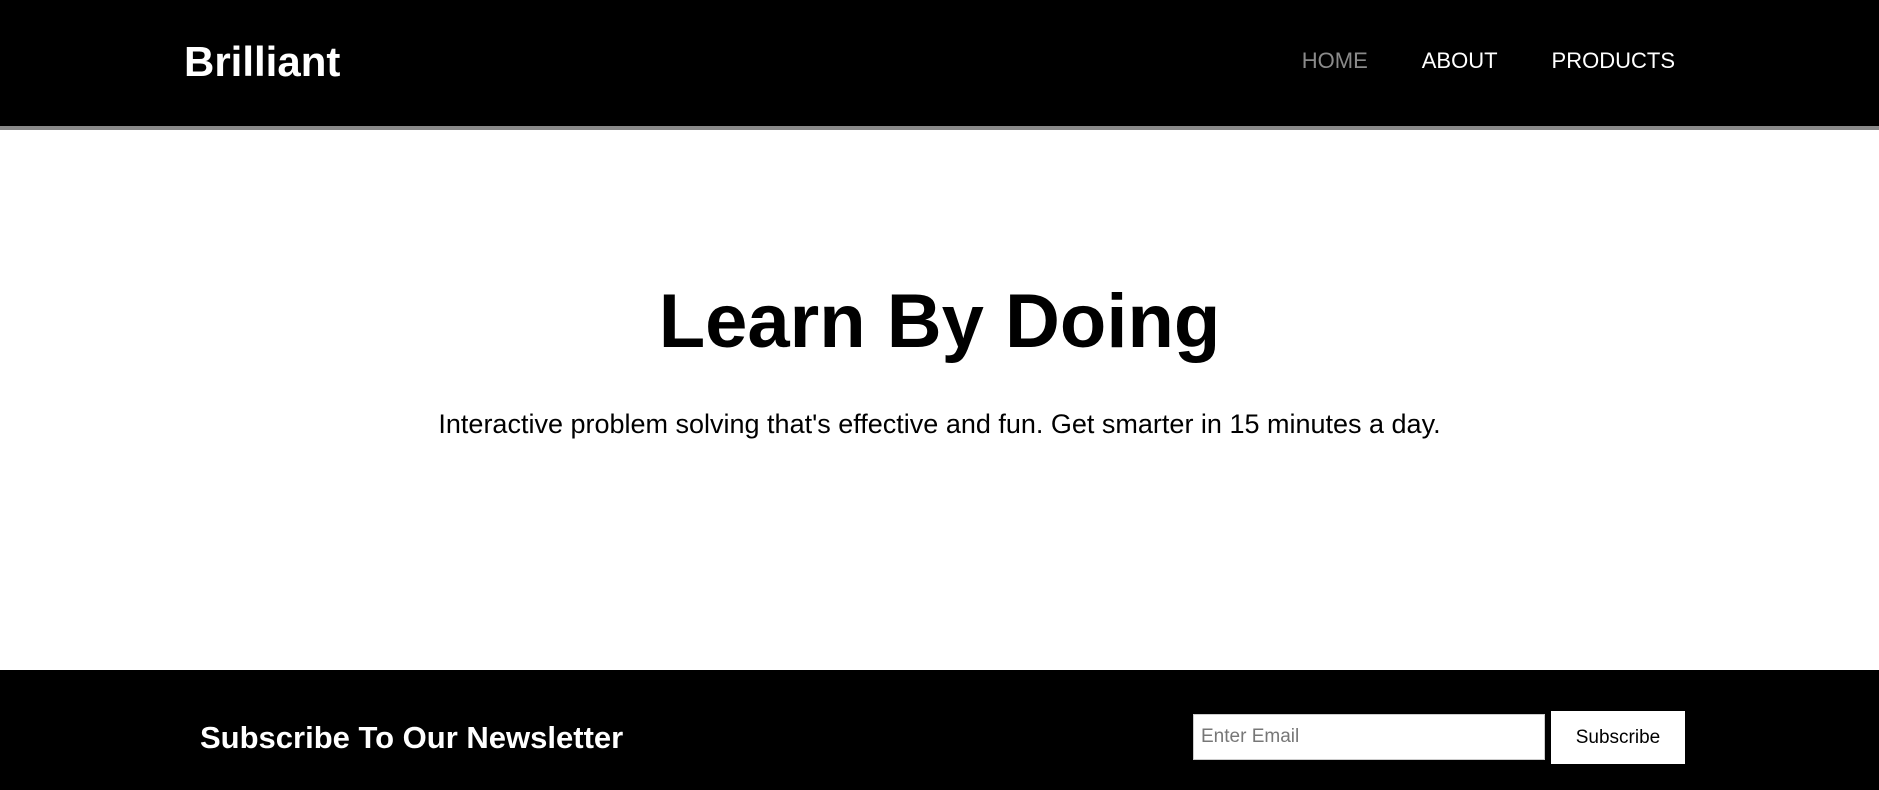  Describe the element at coordinates (1369, 737) in the screenshot. I see `email-input` at that location.